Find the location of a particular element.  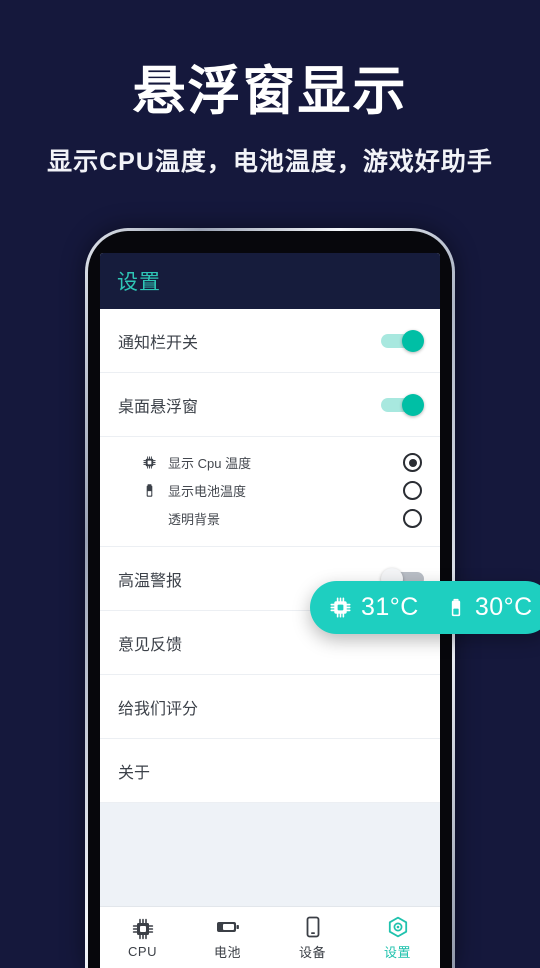

settings-row-notification: 通知栏开关 is located at coordinates (270, 341).